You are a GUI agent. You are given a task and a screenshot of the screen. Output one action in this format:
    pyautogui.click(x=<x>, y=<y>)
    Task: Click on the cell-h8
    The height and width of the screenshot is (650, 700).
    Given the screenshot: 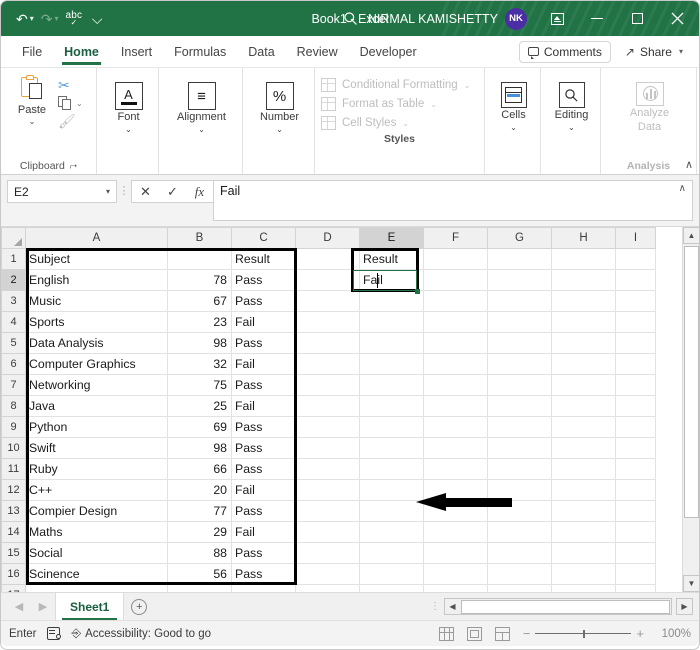 What is the action you would take?
    pyautogui.click(x=583, y=406)
    